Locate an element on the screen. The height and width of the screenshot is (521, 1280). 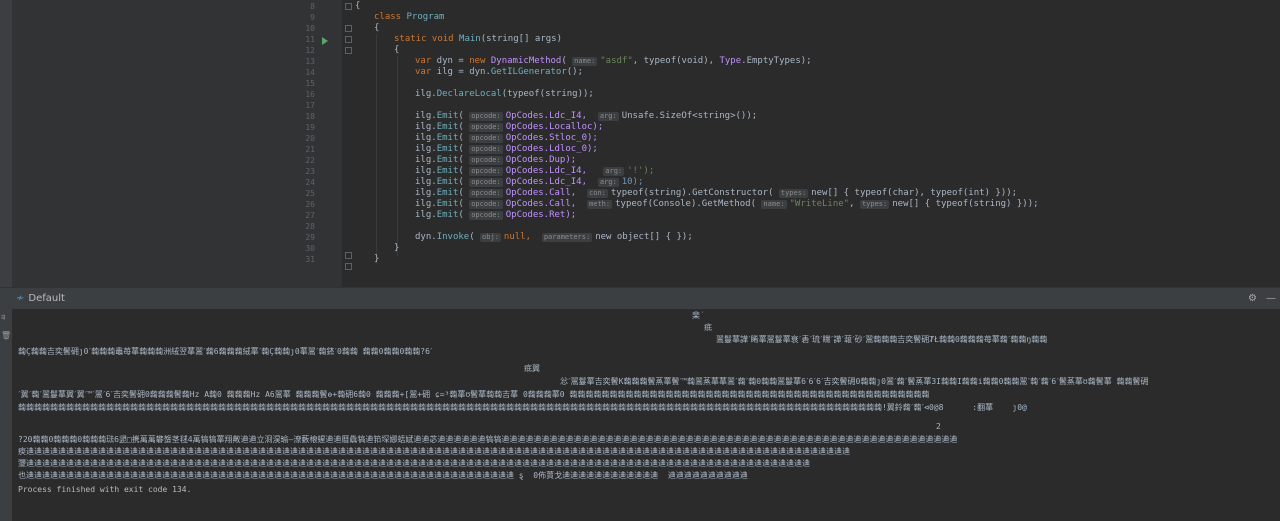
code-number: 10); is located at coordinates (632, 182).